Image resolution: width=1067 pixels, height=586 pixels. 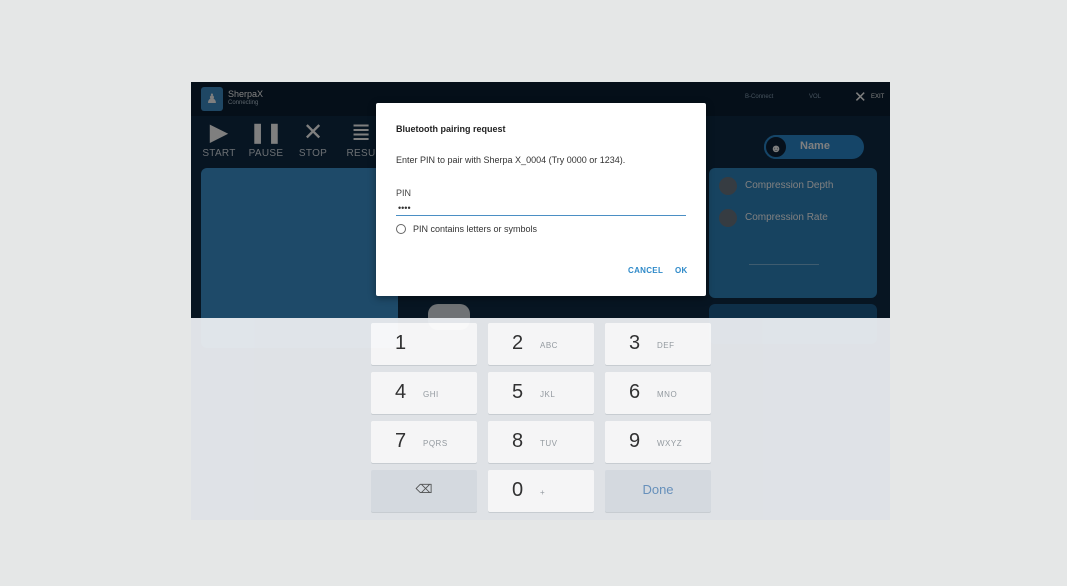 What do you see at coordinates (549, 345) in the screenshot?
I see `key-letters: ABC` at bounding box center [549, 345].